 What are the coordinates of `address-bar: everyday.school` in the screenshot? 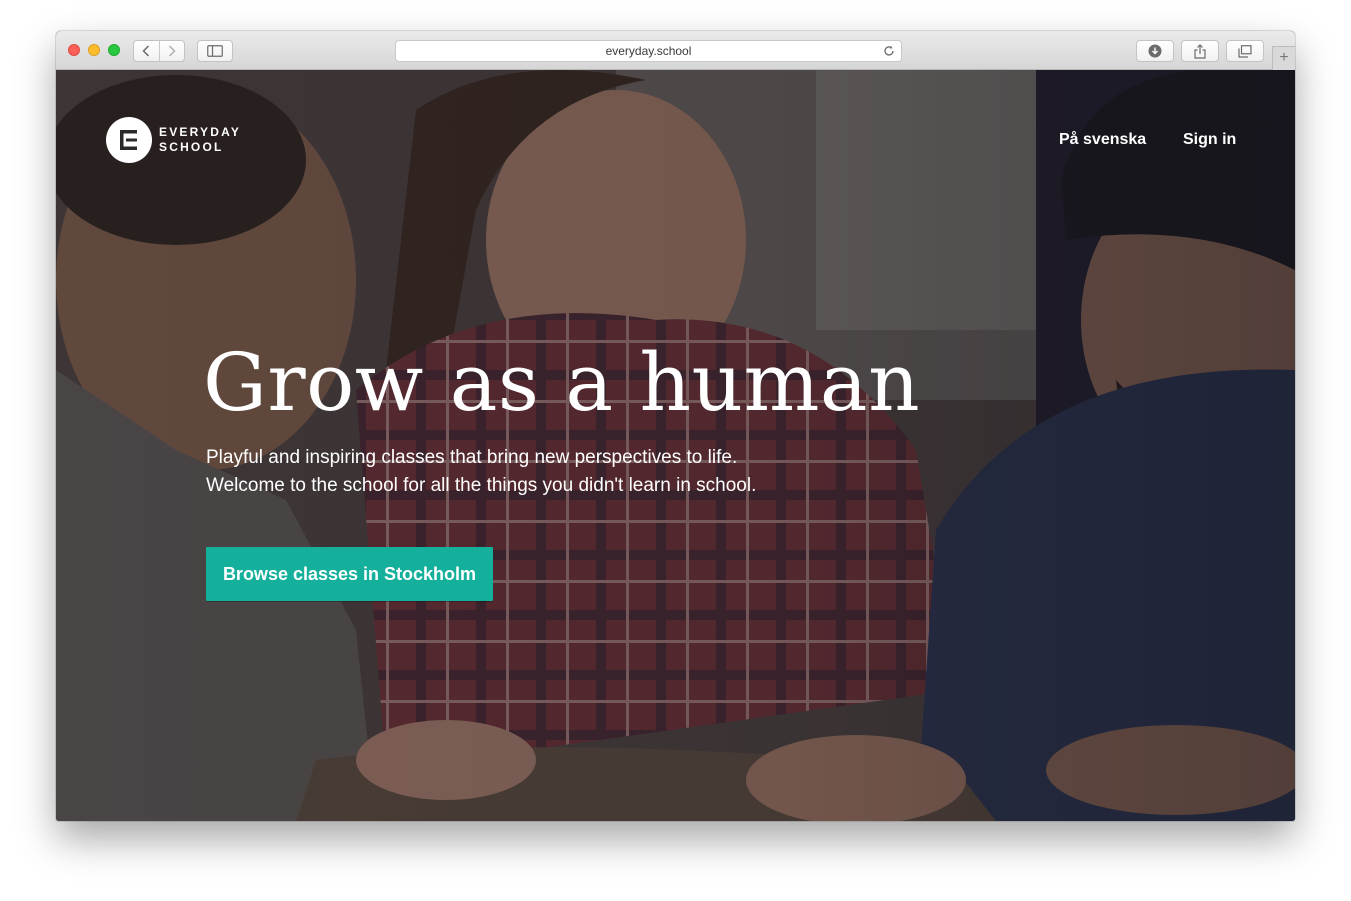 It's located at (648, 51).